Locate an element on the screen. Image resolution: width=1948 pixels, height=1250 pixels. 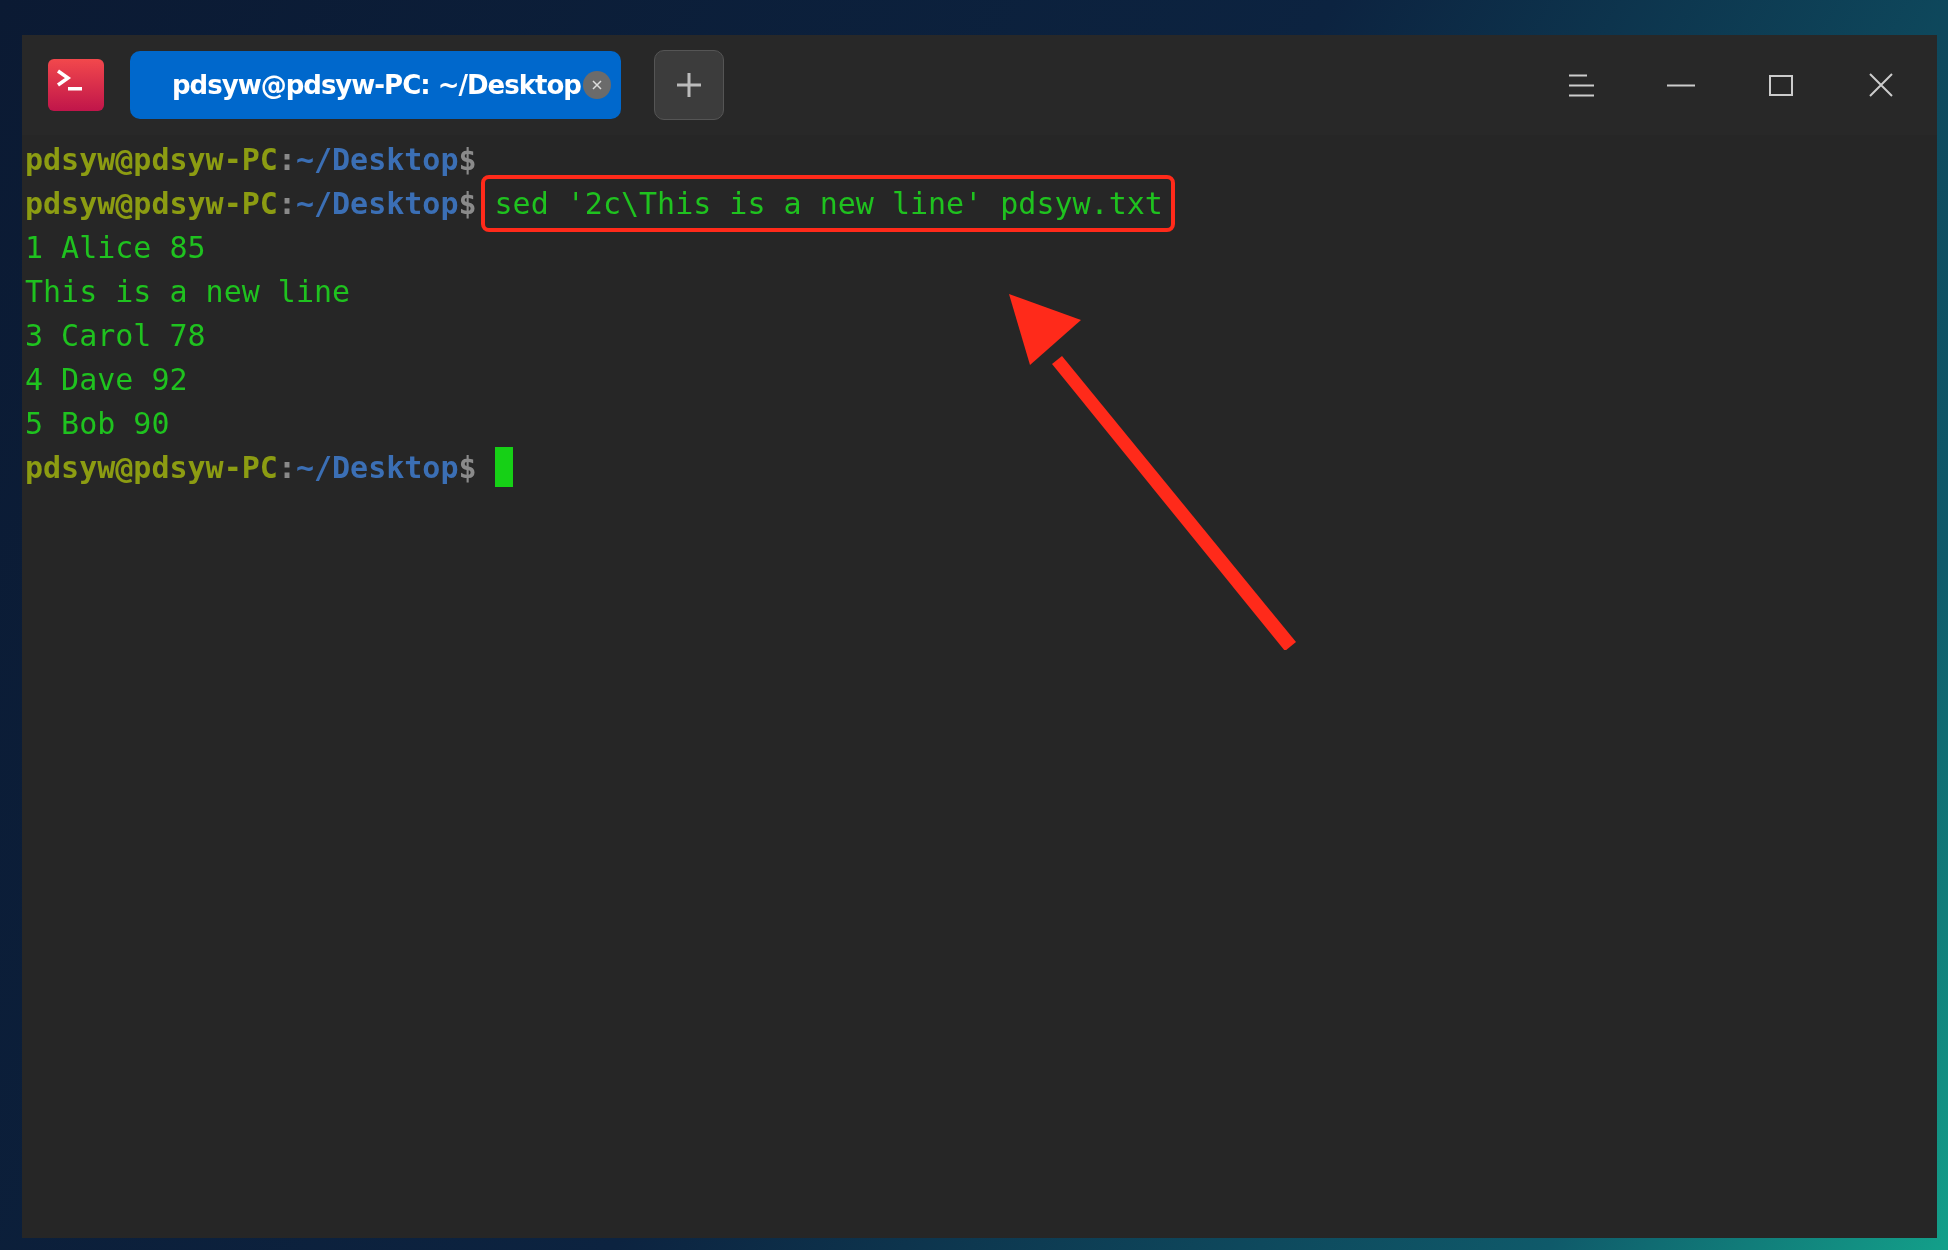
output-line: 3 Carol 78 is located at coordinates (115, 335).